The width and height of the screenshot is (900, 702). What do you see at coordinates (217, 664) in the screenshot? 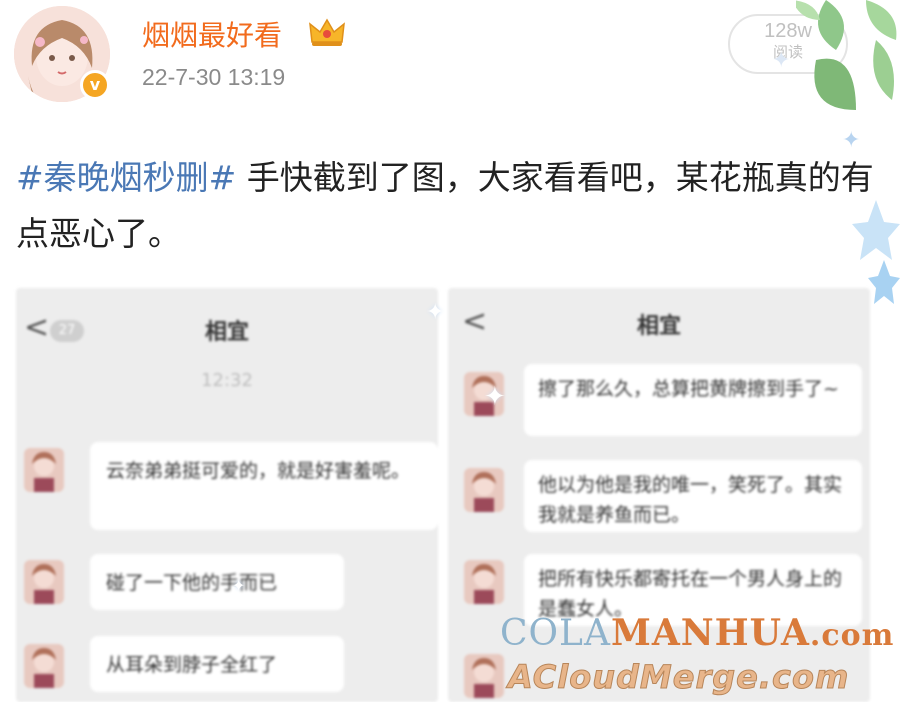
I see `chat-bubble: 从耳朵到脖子全红了` at bounding box center [217, 664].